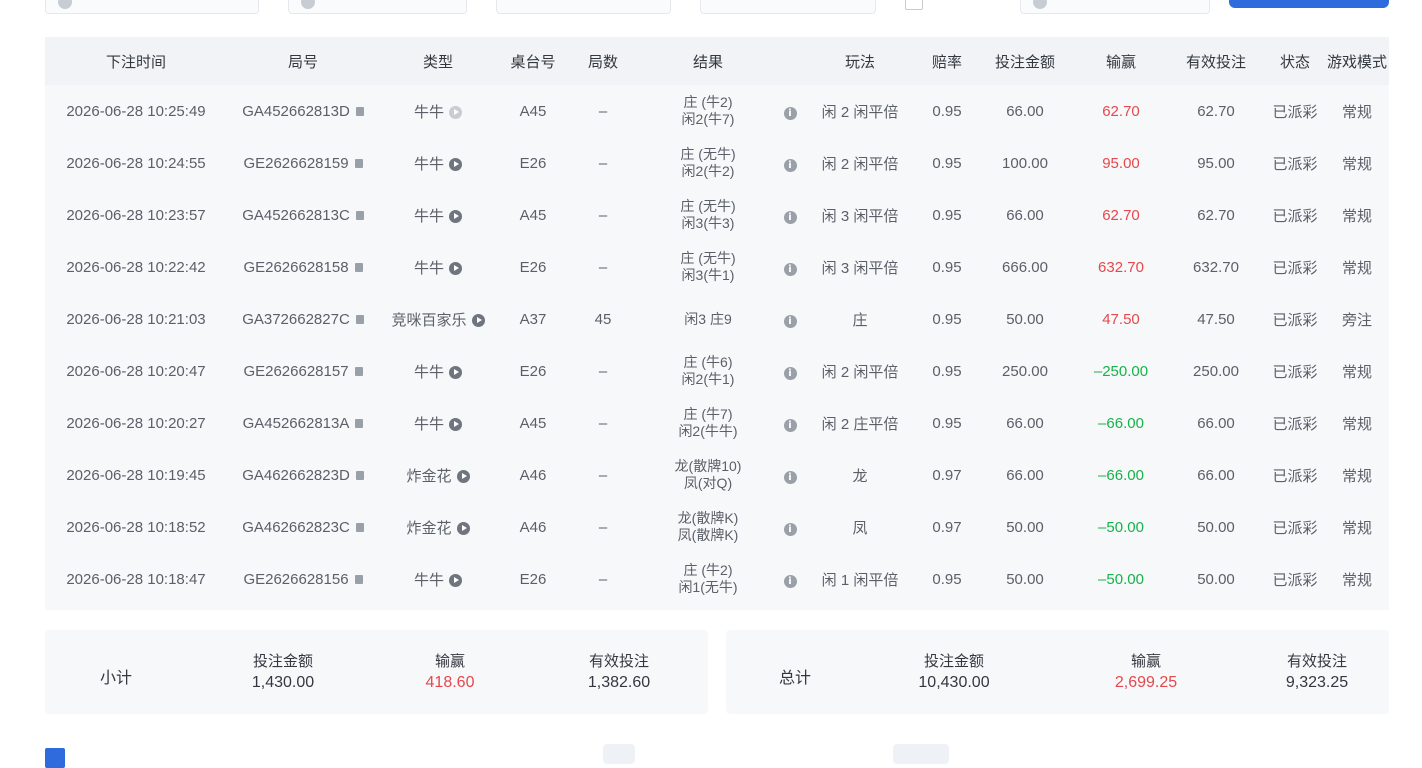 The height and width of the screenshot is (768, 1422). Describe the element at coordinates (282, 661) in the screenshot. I see `subtotal-amount-label: 投注金额` at that location.